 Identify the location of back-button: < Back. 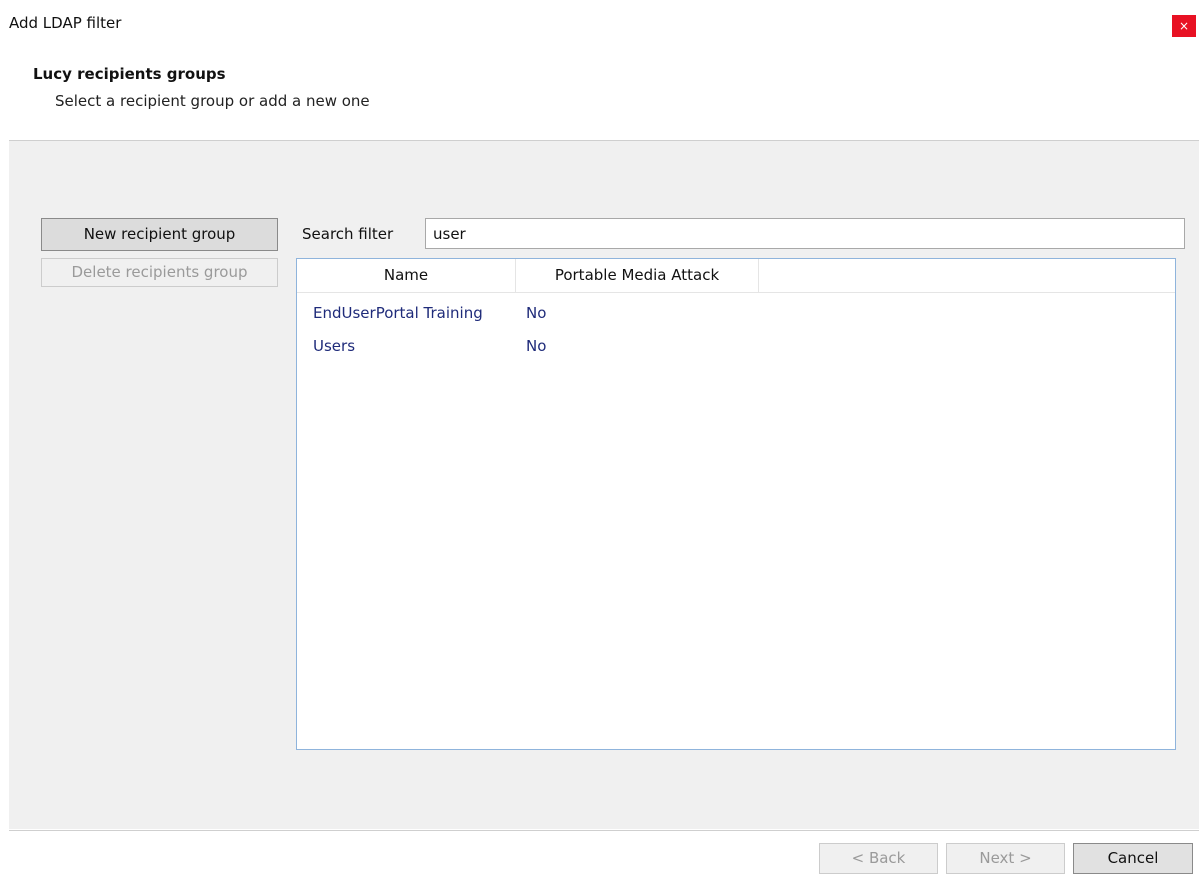
(878, 858).